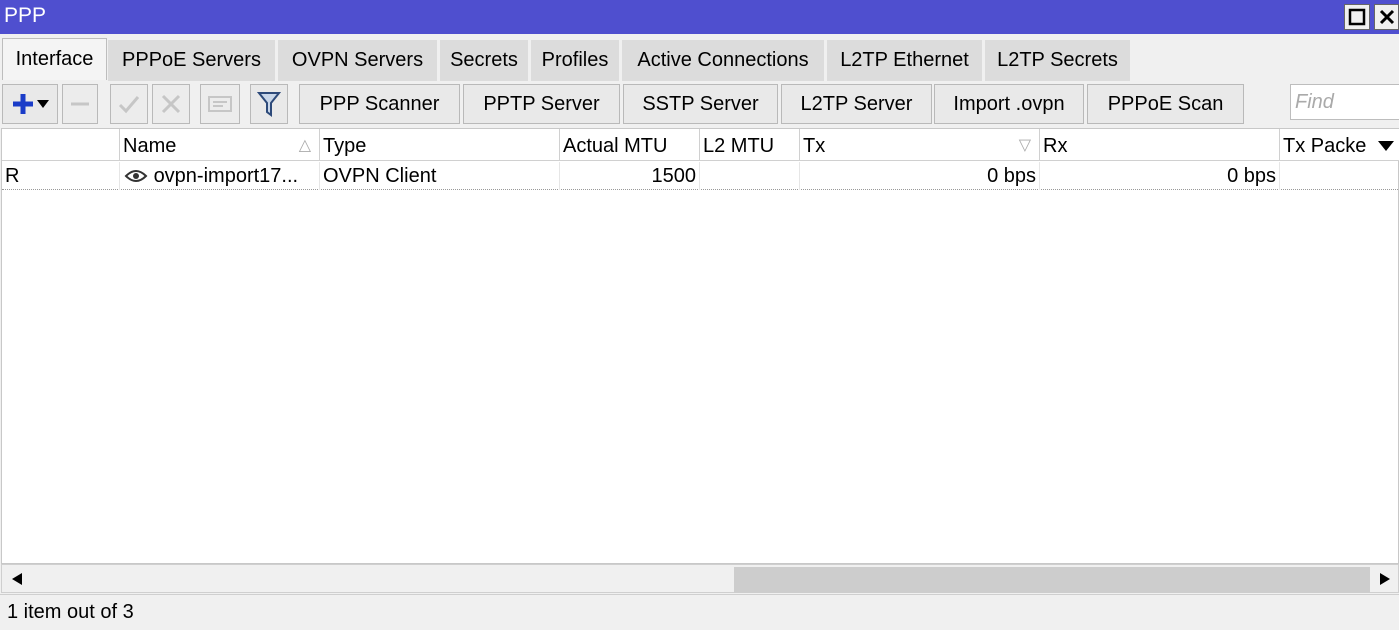  Describe the element at coordinates (485, 60) in the screenshot. I see `tab-secrets: Secrets` at that location.